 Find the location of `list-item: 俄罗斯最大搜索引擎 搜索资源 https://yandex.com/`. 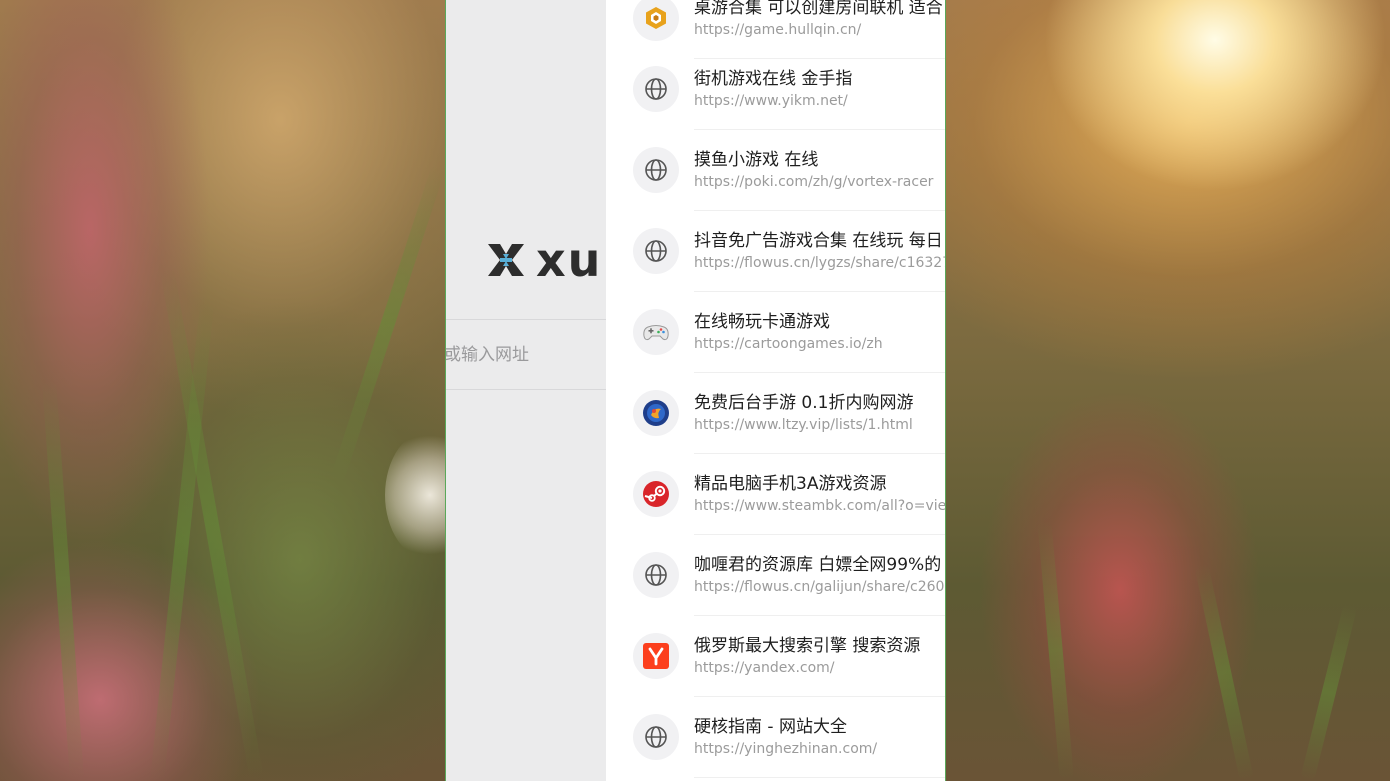

list-item: 俄罗斯最大搜索引擎 搜索资源 https://yandex.com/ is located at coordinates (775, 656).